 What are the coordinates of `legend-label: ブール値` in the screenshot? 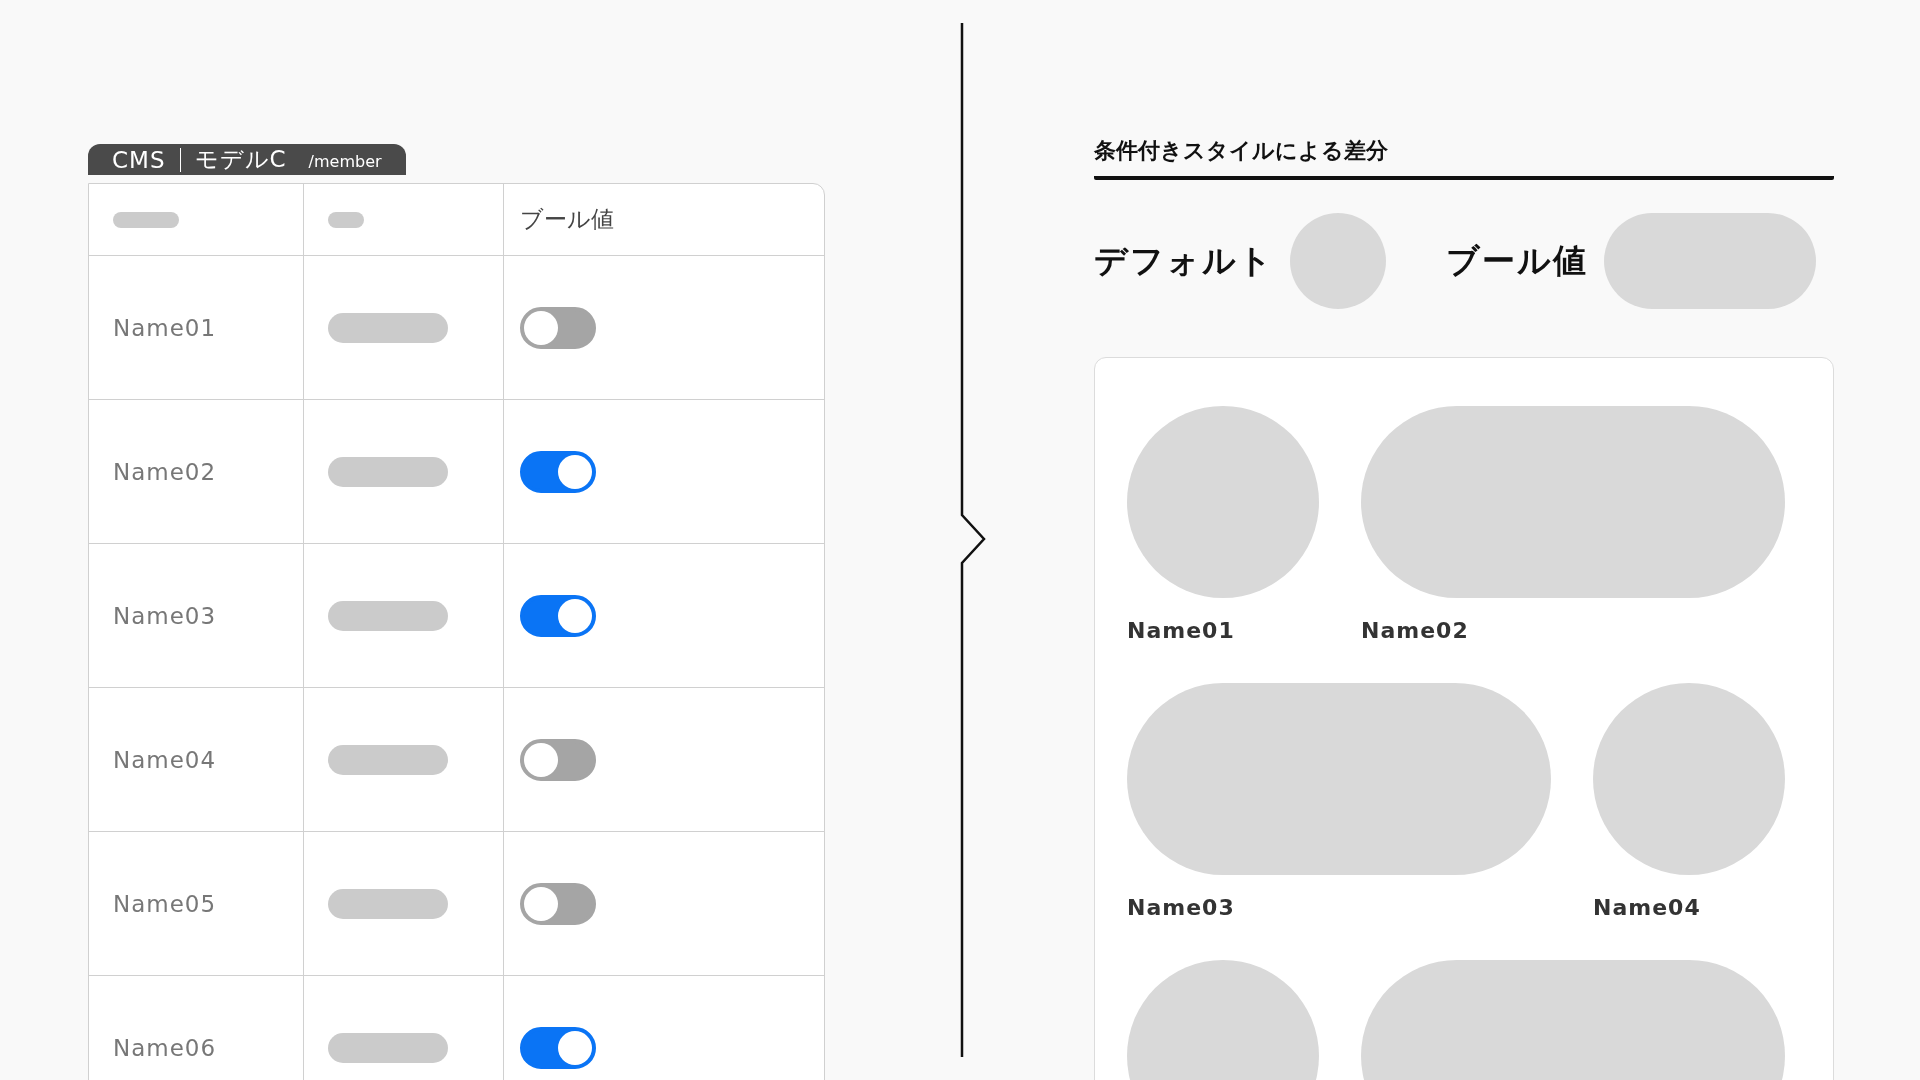 It's located at (1517, 260).